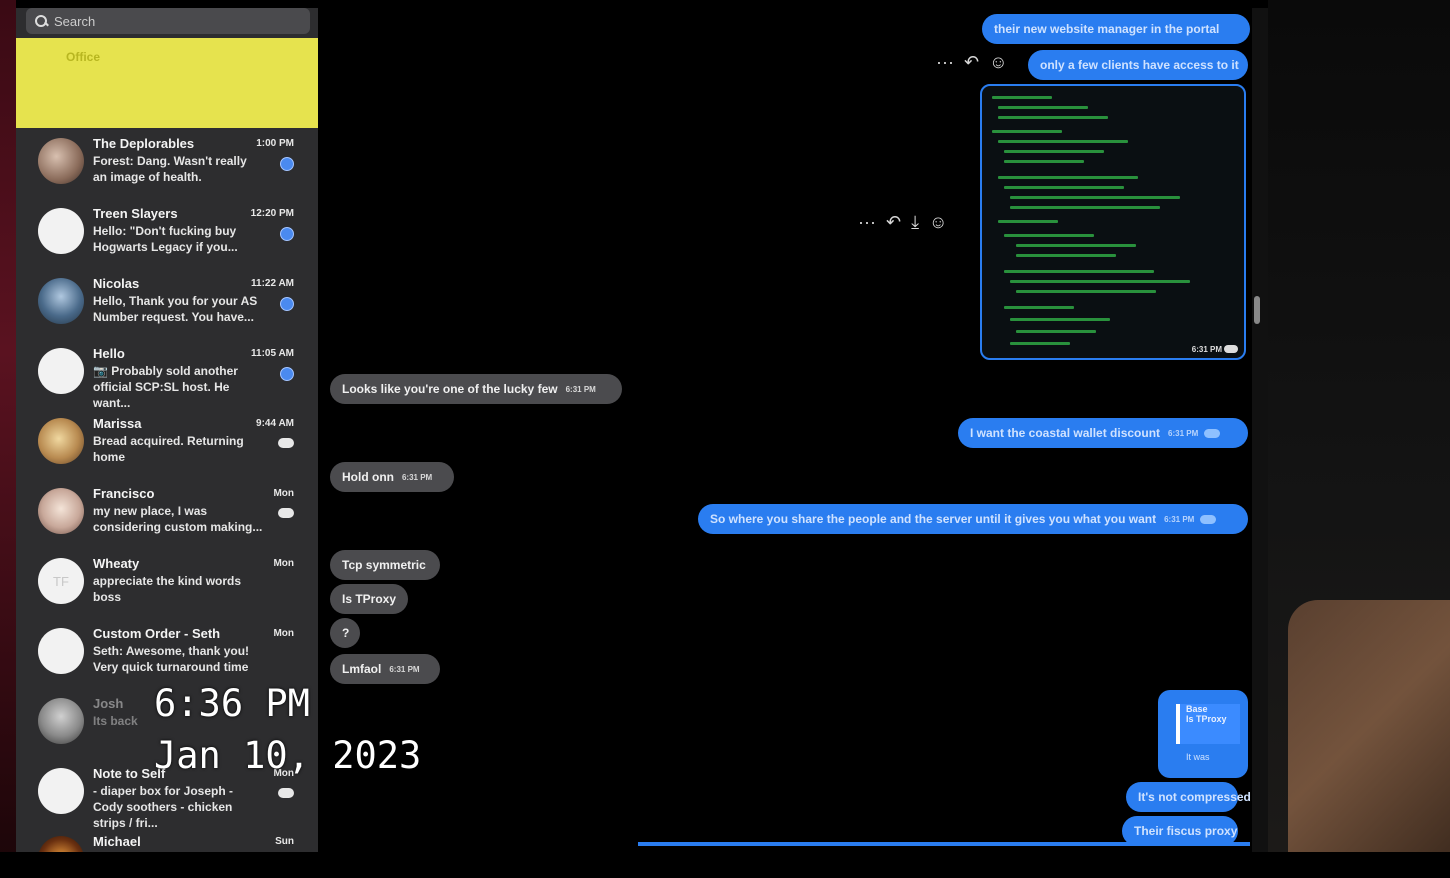 The height and width of the screenshot is (878, 1450). I want to click on outgoing-message: only a few clients have access to it, so click(1138, 65).